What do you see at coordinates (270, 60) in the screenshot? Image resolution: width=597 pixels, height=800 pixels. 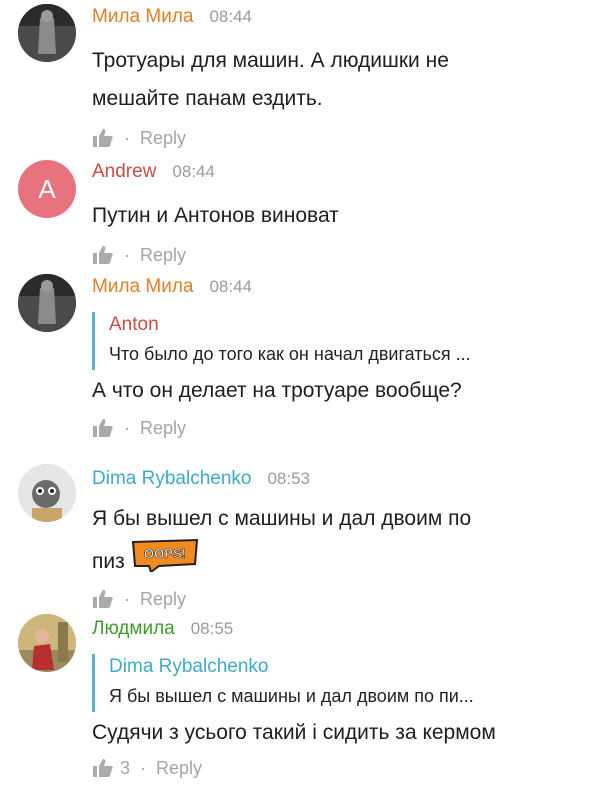 I see `comment-text-line: Тротуары для машин. А людишки не` at bounding box center [270, 60].